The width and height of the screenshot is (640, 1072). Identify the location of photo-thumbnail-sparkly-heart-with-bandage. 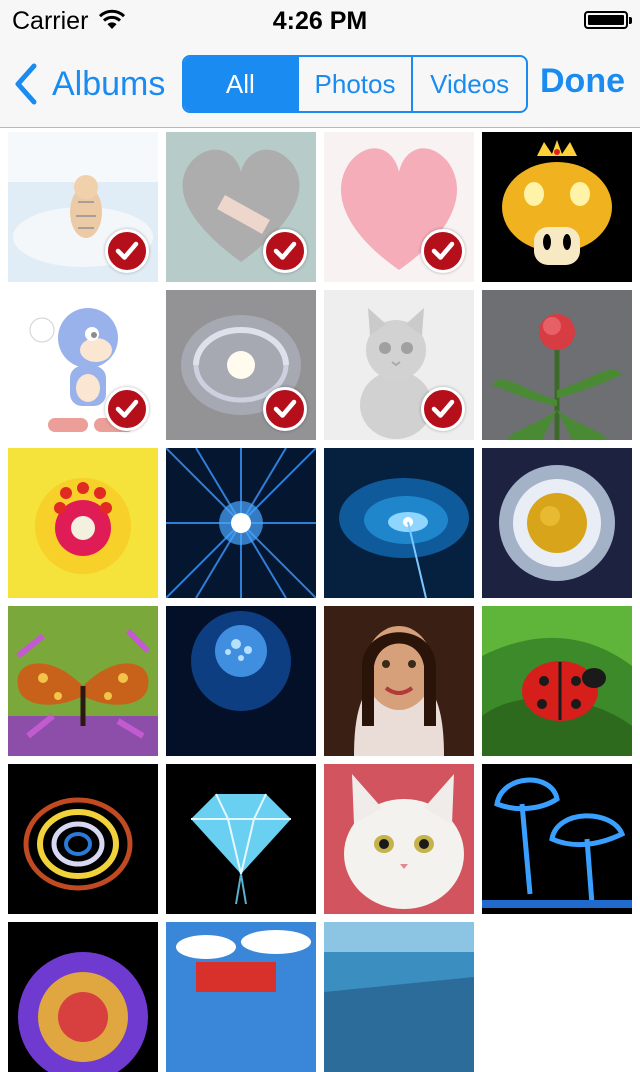
(241, 207).